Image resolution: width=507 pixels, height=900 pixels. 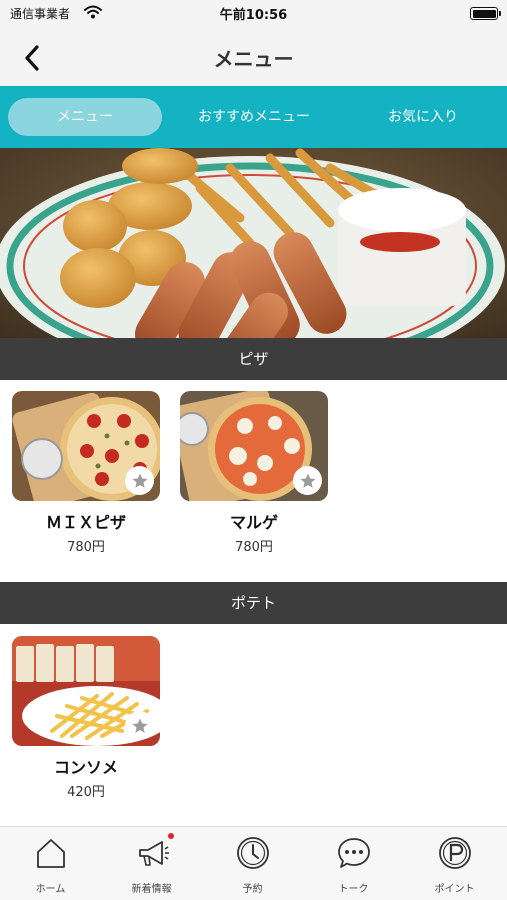 I want to click on bottom-tab-label: 新着情報, so click(x=151, y=889).